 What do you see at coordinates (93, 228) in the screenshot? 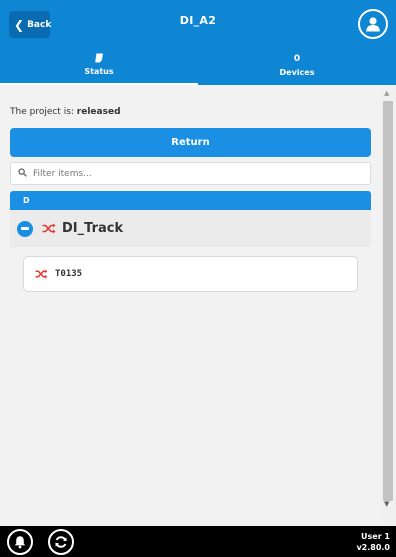
I see `group-name: DI_Track` at bounding box center [93, 228].